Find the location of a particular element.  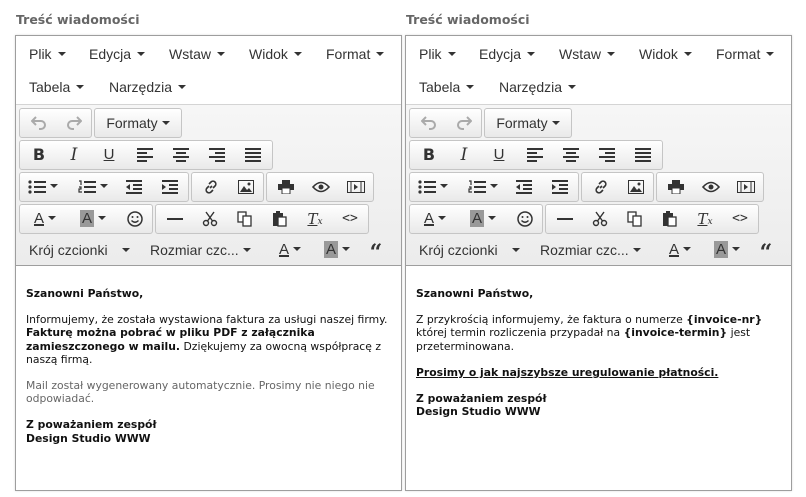

quote-icon: “ is located at coordinates (766, 253).